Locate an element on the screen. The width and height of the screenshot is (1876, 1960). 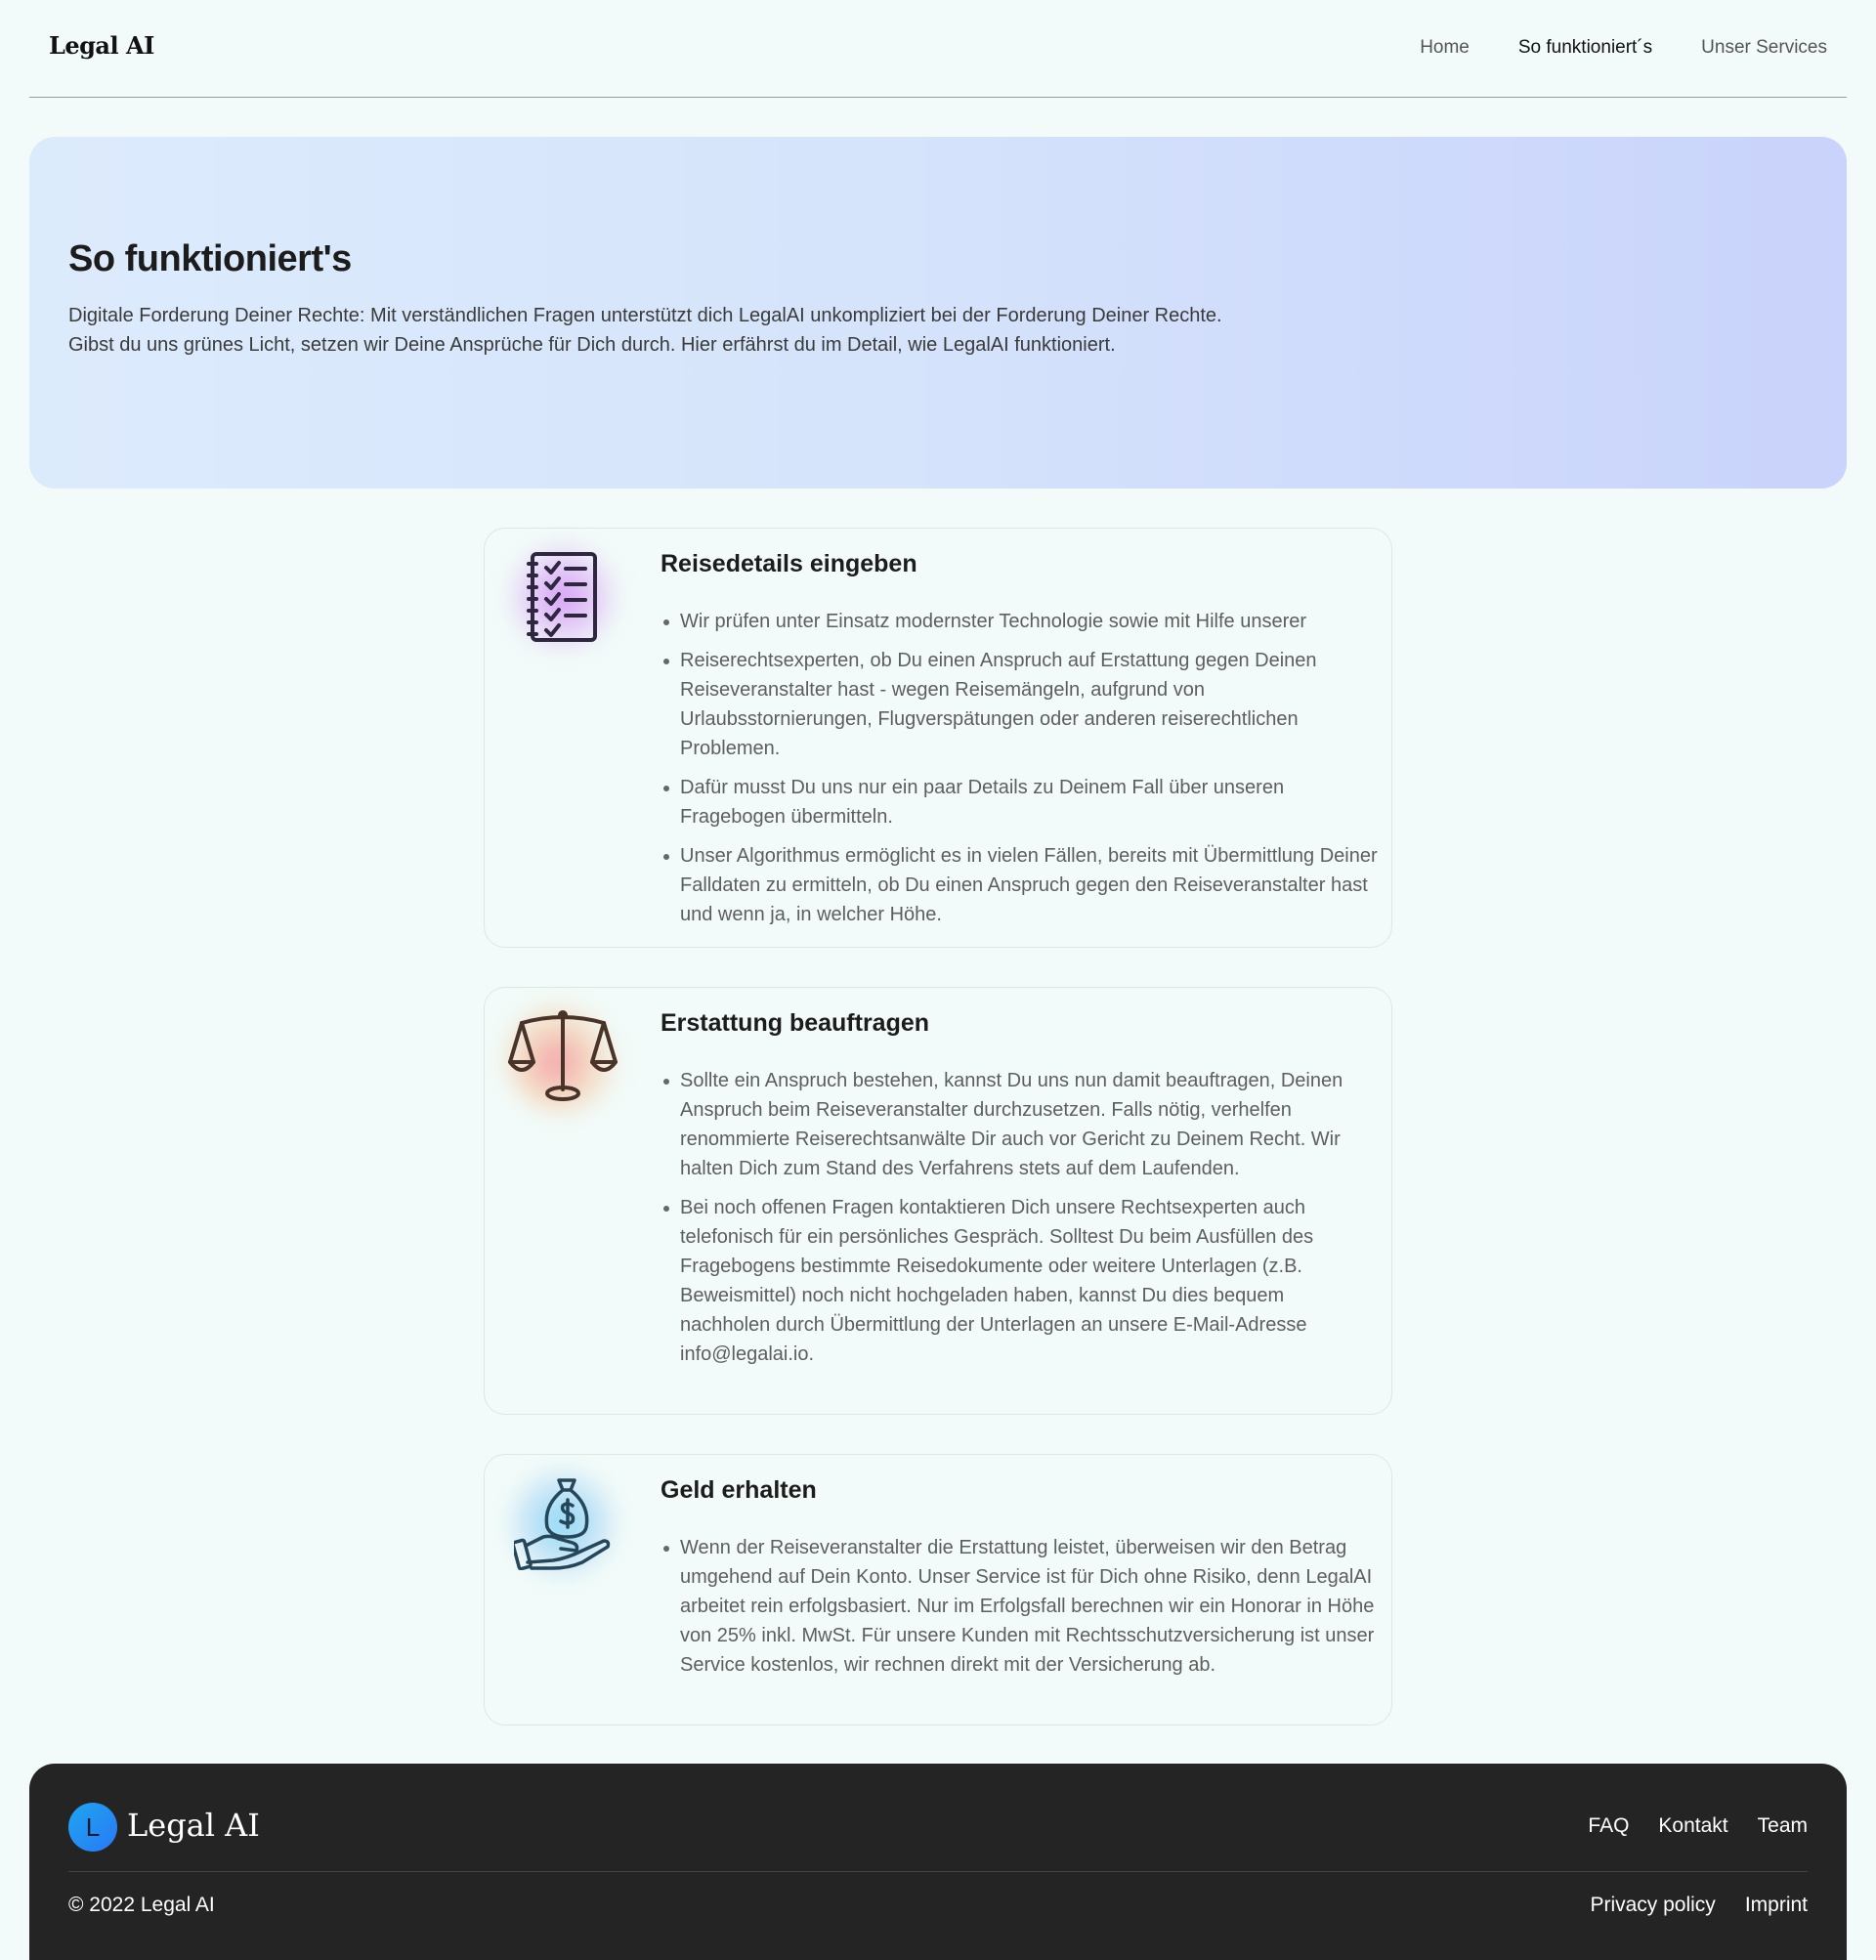
nav-home: Home is located at coordinates (1445, 48).